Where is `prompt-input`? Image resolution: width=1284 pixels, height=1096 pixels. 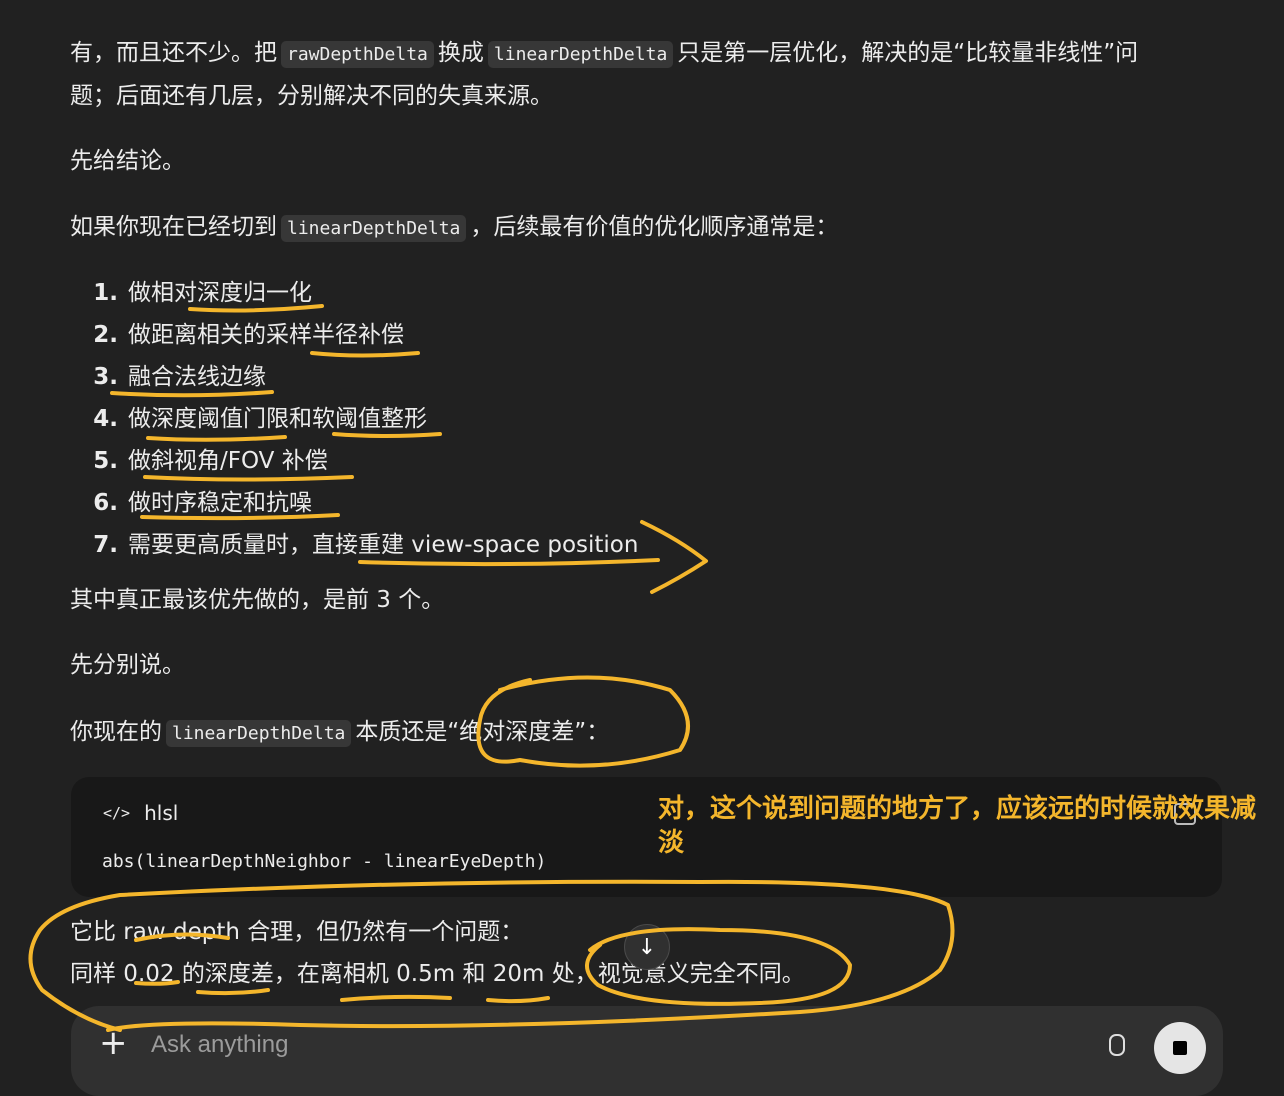 prompt-input is located at coordinates (601, 1045).